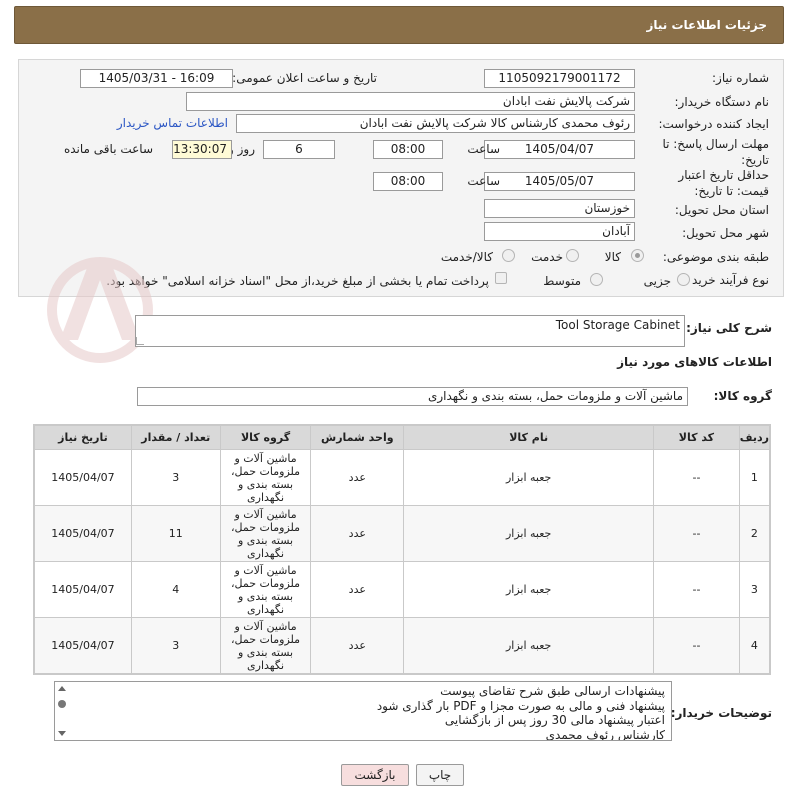 The image size is (788, 800). What do you see at coordinates (713, 124) in the screenshot?
I see `requester-label: ایجاد کننده درخواست:` at bounding box center [713, 124].